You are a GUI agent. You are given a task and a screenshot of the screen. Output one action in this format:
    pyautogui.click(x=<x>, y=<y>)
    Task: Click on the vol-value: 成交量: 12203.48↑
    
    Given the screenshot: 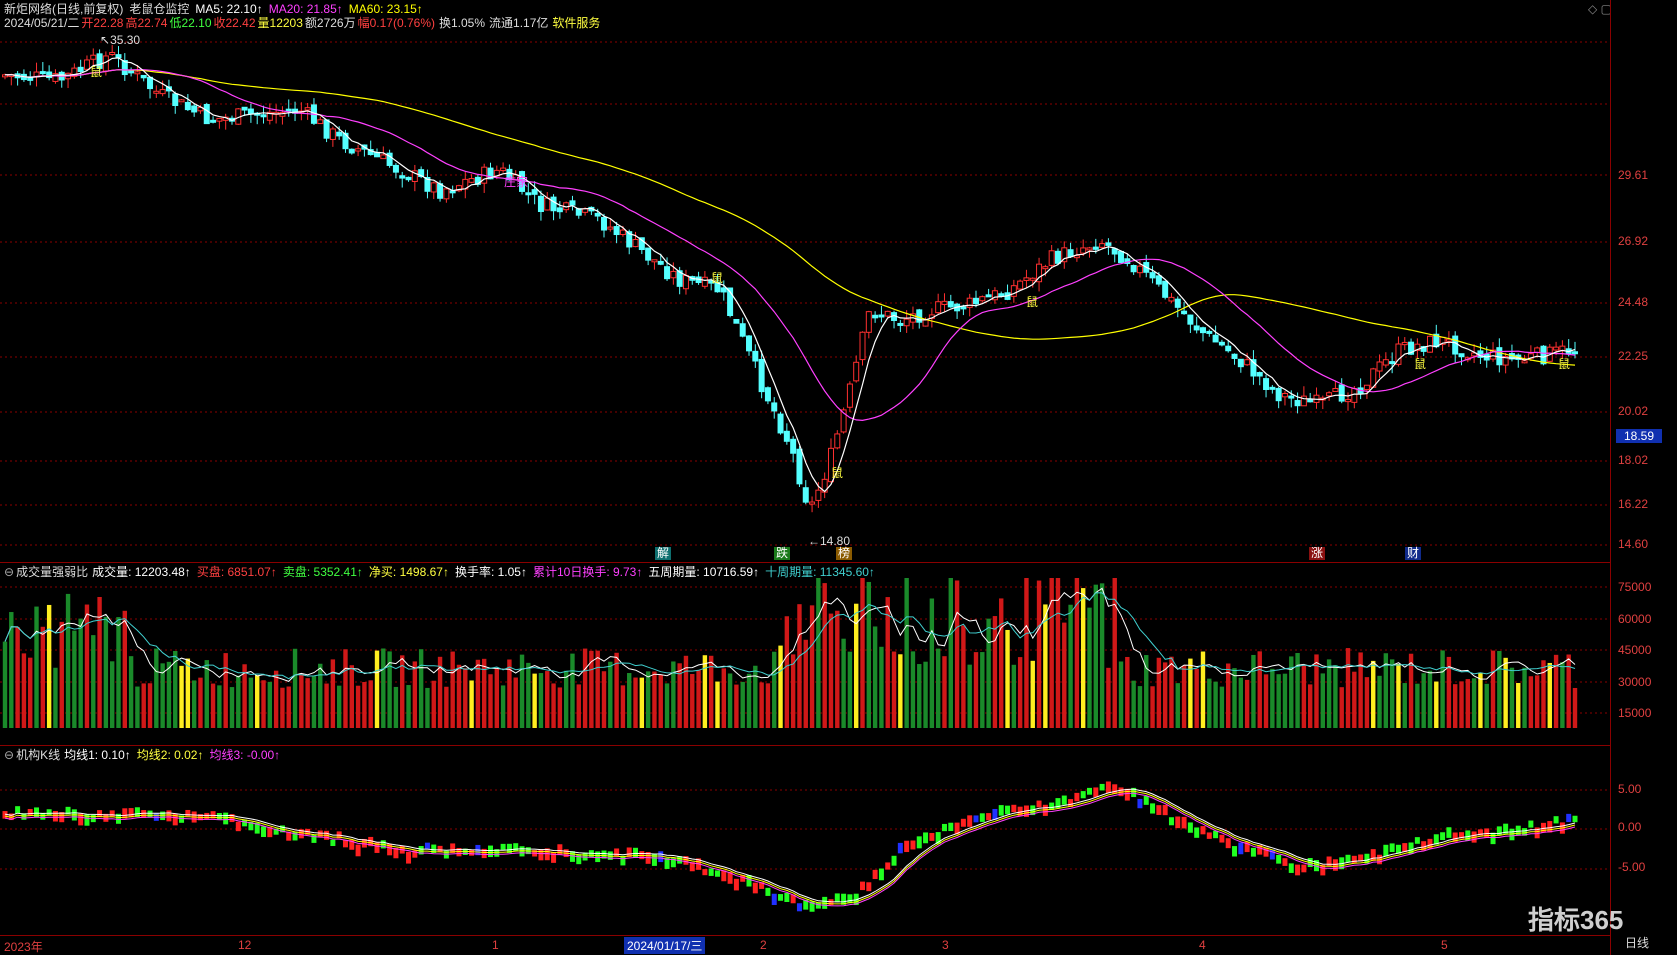 What is the action you would take?
    pyautogui.click(x=141, y=572)
    